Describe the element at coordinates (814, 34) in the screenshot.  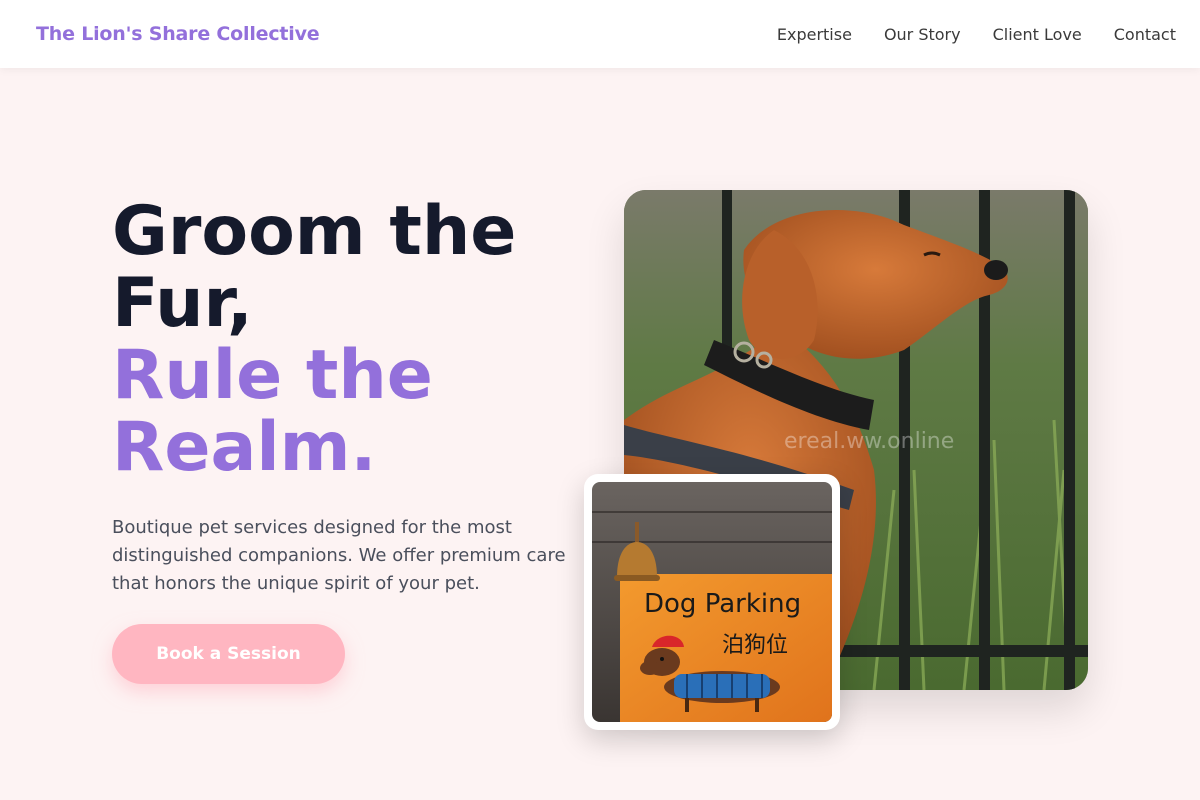
I see `nav-link-expertise: Expertise` at that location.